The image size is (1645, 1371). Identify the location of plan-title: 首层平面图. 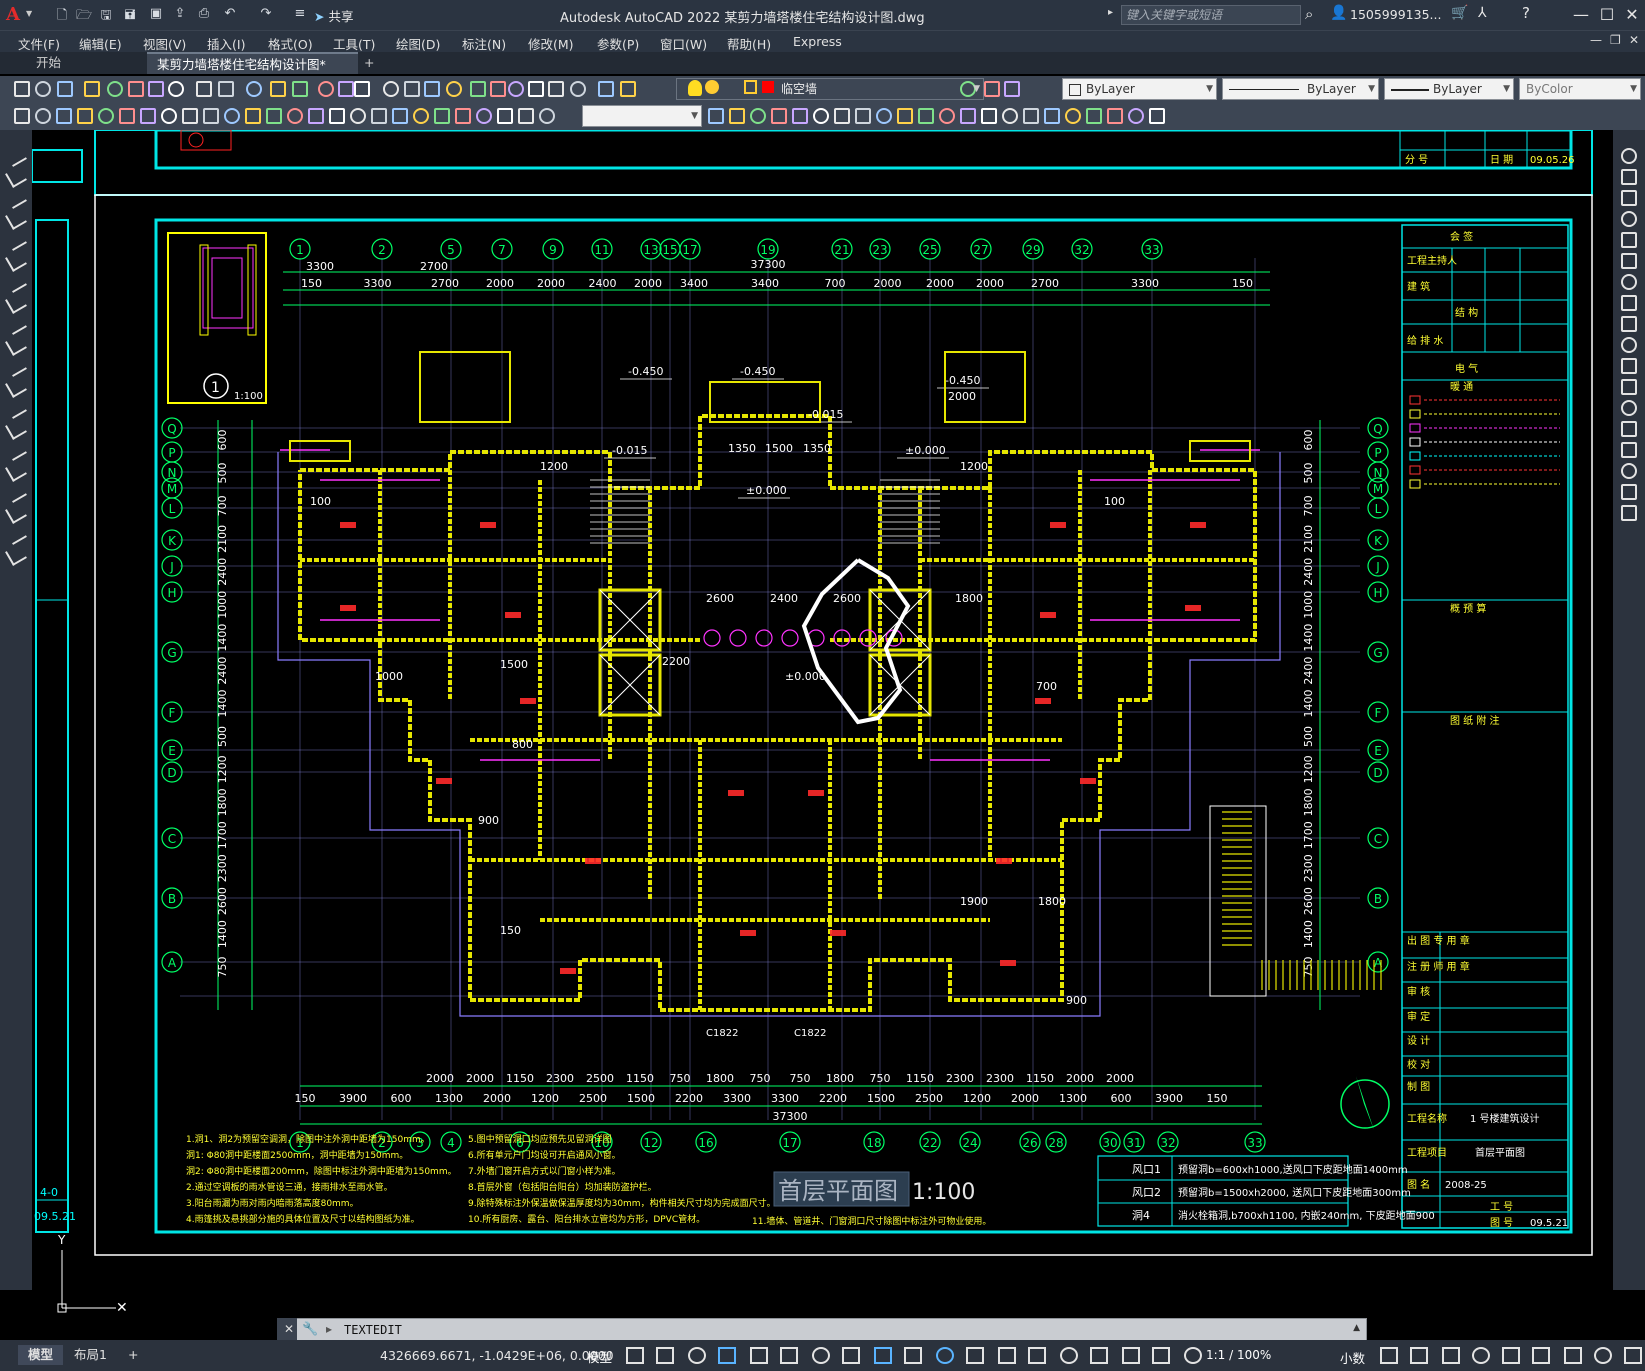
(838, 1191).